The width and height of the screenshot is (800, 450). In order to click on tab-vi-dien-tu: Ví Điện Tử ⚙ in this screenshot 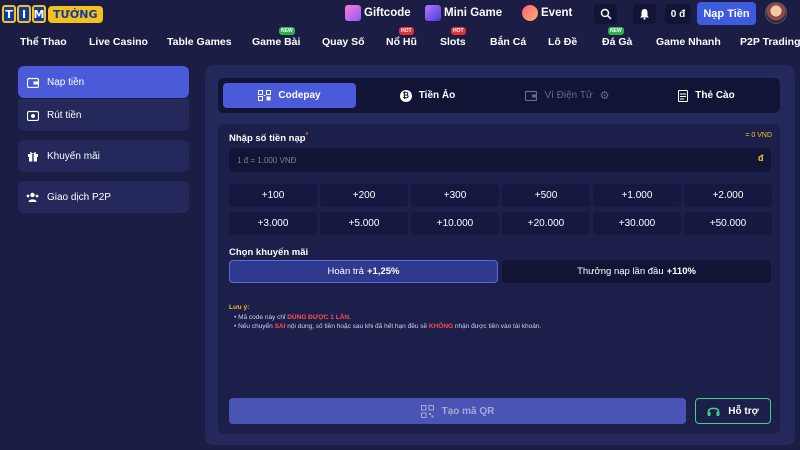, I will do `click(567, 95)`.